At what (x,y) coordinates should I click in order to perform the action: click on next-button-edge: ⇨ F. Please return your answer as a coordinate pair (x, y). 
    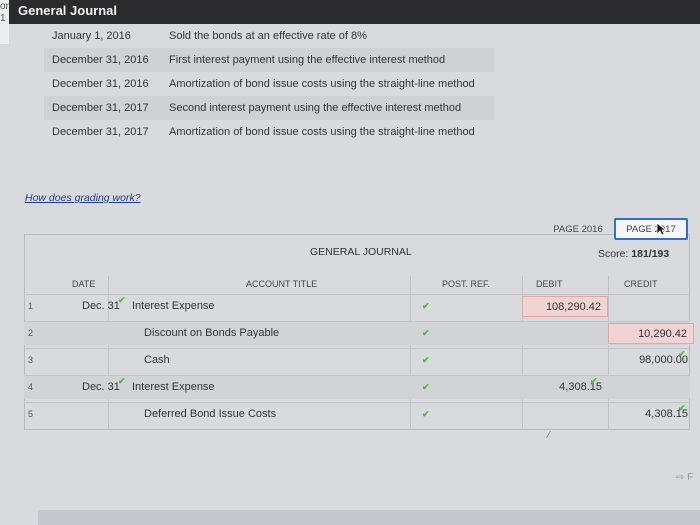
    Looking at the image, I should click on (684, 477).